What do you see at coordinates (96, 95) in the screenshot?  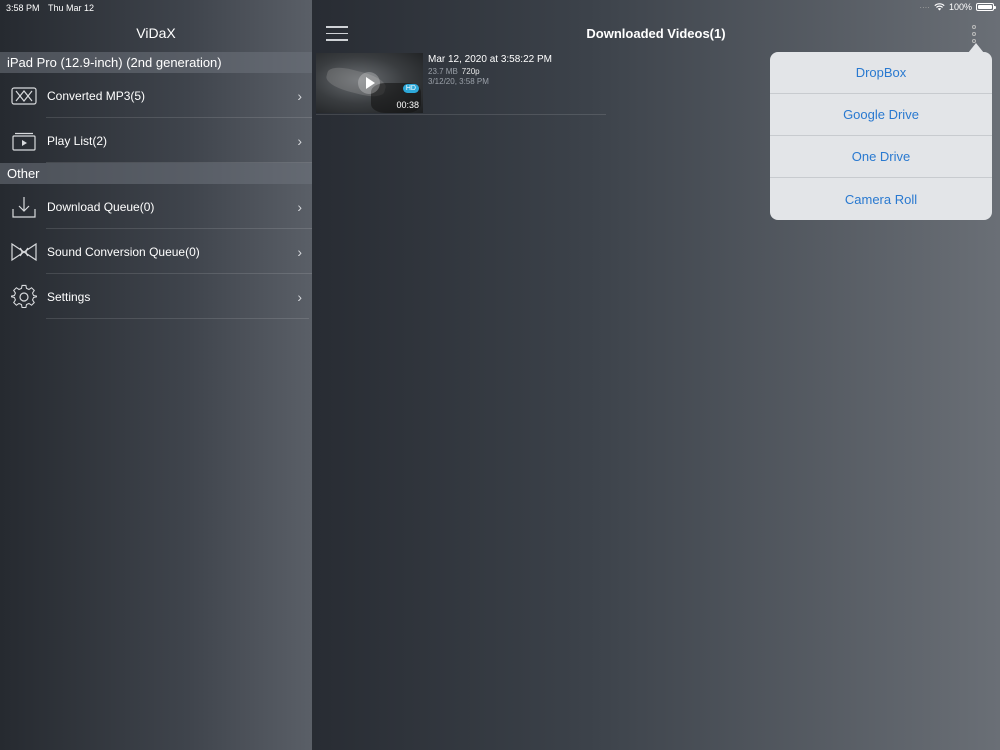 I see `sidebar-item-label: Converted MP3(5)` at bounding box center [96, 95].